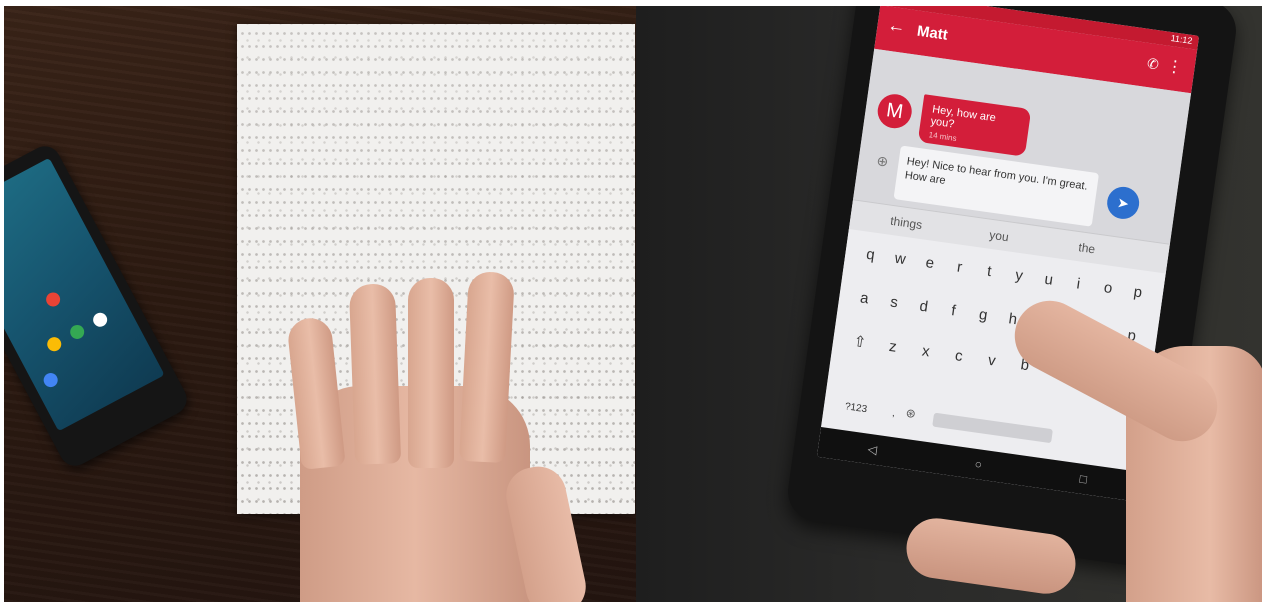 This screenshot has width=1266, height=606. Describe the element at coordinates (1108, 288) in the screenshot. I see `key: o` at that location.